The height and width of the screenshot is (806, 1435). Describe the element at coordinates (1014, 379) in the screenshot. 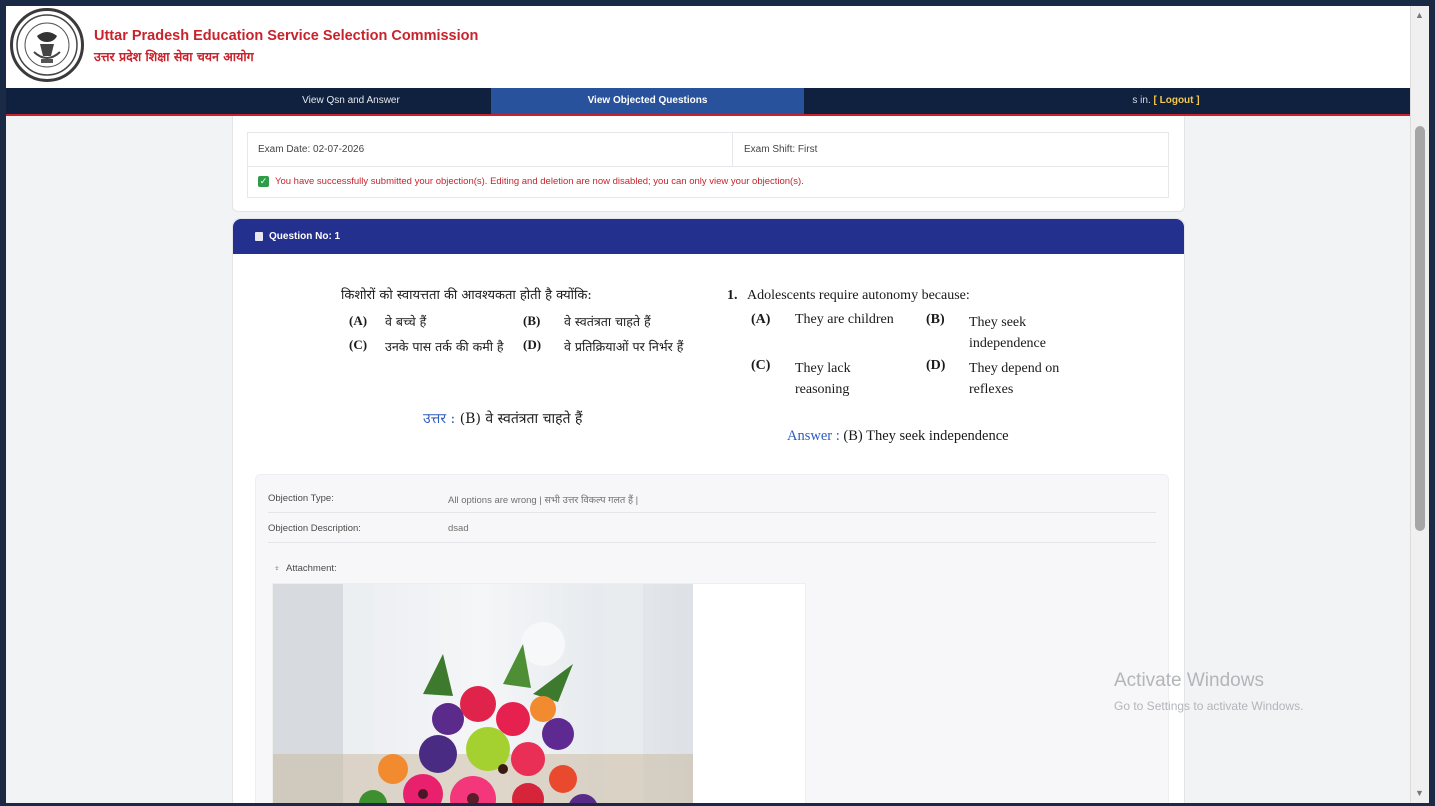

I see `option-text-en-d: They depend on reflexes` at that location.